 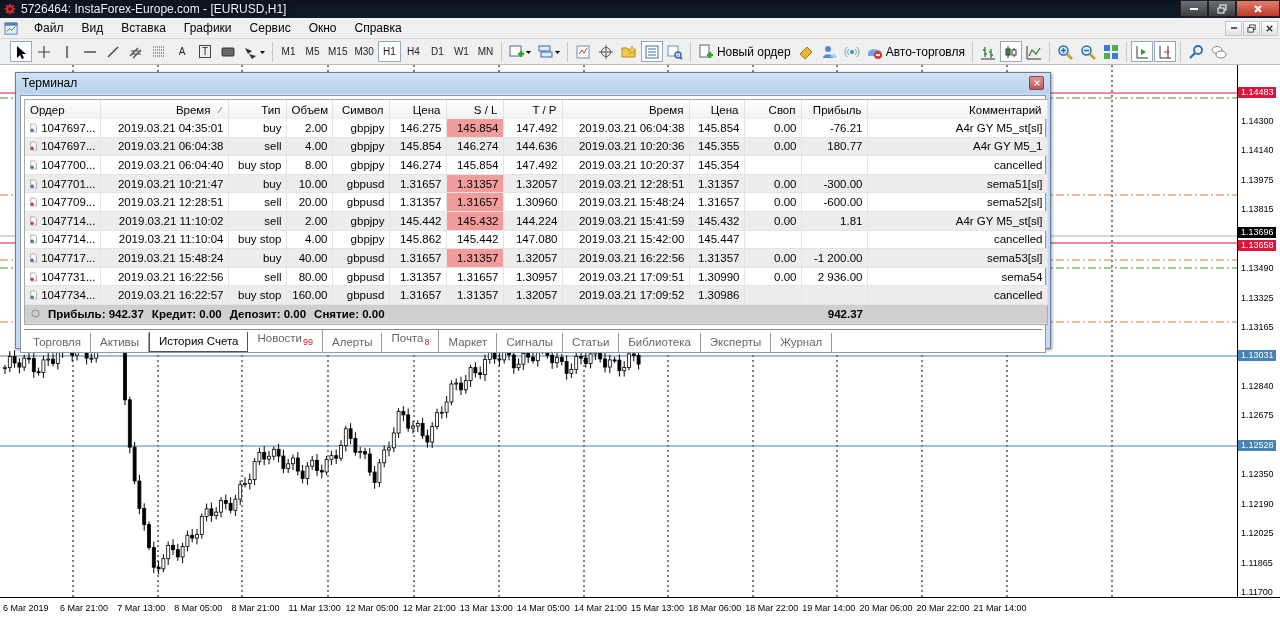 I want to click on time-label: 11 Mar 13:00, so click(x=315, y=607).